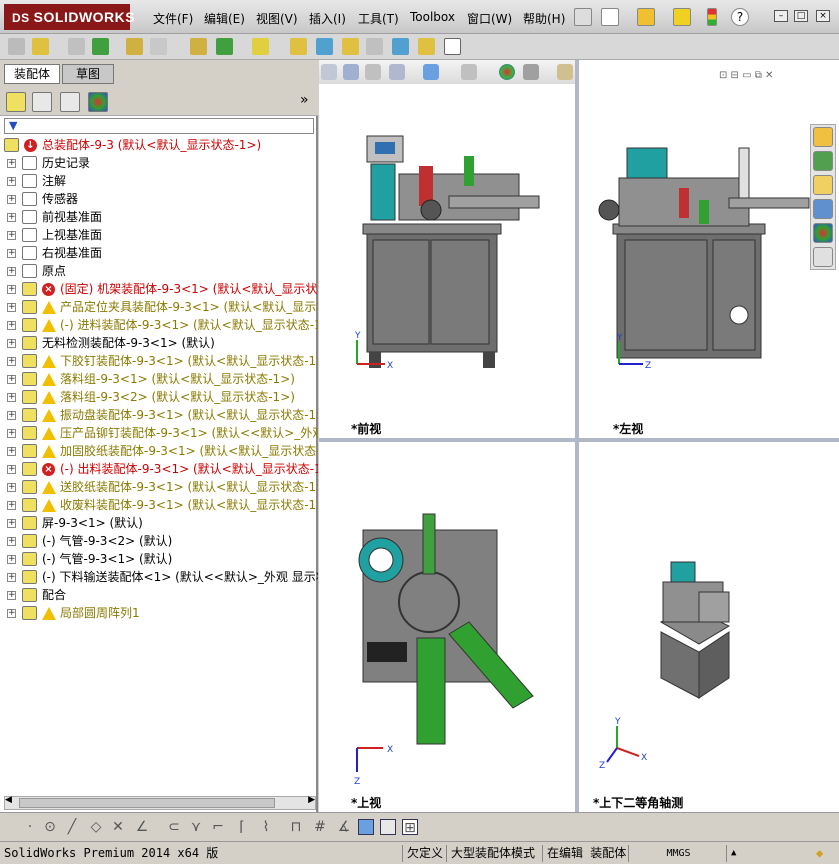  I want to click on display-manager-icon, so click(98, 102).